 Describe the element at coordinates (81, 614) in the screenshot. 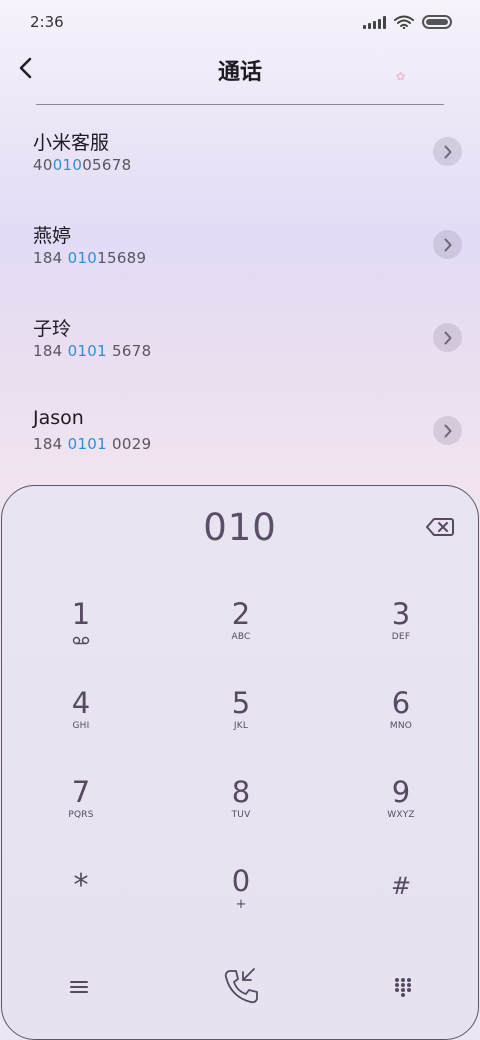

I see `key-digit: 1` at that location.